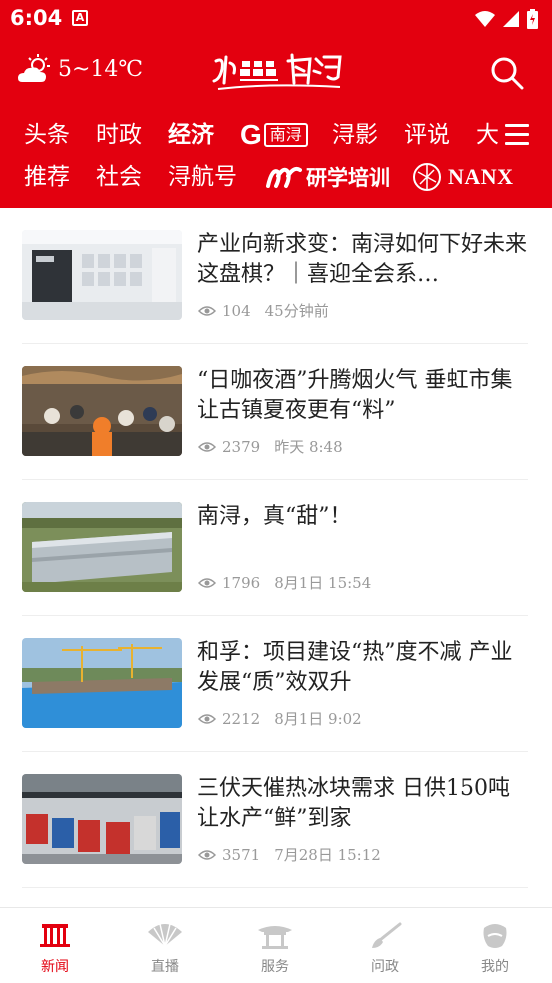 The height and width of the screenshot is (983, 552). I want to click on tab-label: 直播, so click(165, 967).